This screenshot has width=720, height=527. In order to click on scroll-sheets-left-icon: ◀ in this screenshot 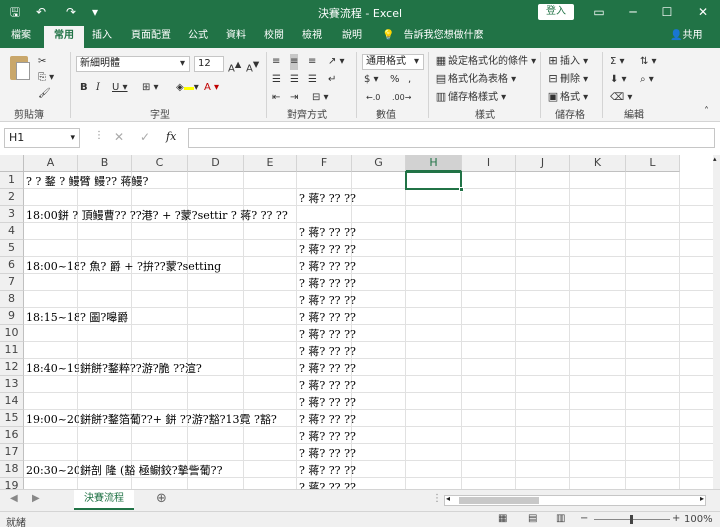, I will do `click(14, 498)`.